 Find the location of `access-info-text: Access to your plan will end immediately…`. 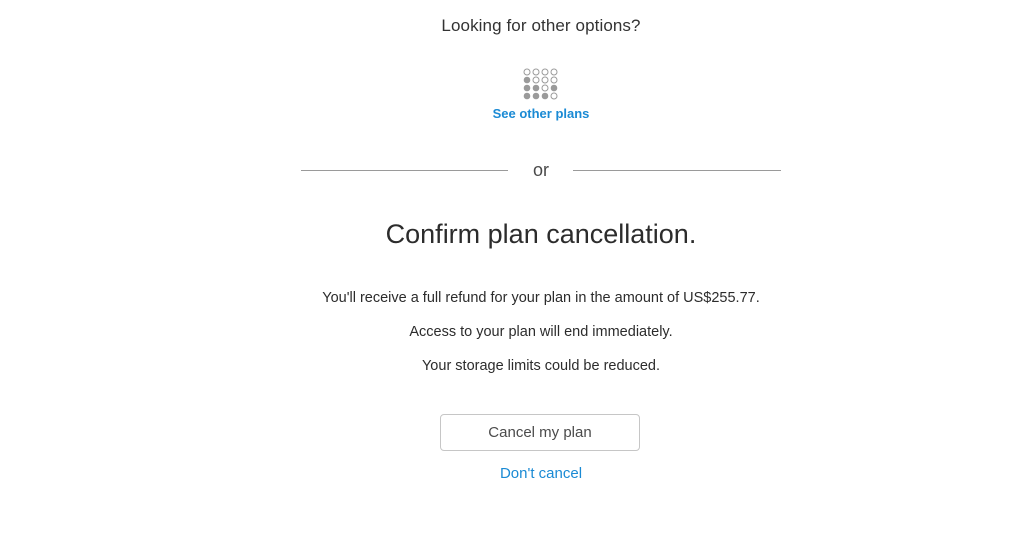

access-info-text: Access to your plan will end immediately… is located at coordinates (541, 332).